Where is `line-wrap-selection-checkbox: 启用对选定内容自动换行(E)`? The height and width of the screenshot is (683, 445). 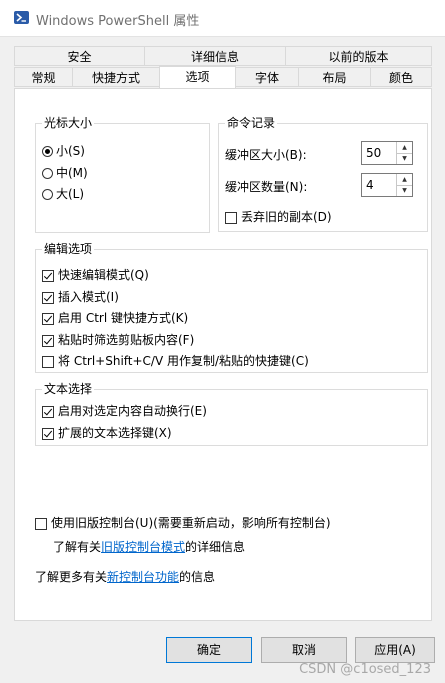 line-wrap-selection-checkbox: 启用对选定内容自动换行(E) is located at coordinates (124, 411).